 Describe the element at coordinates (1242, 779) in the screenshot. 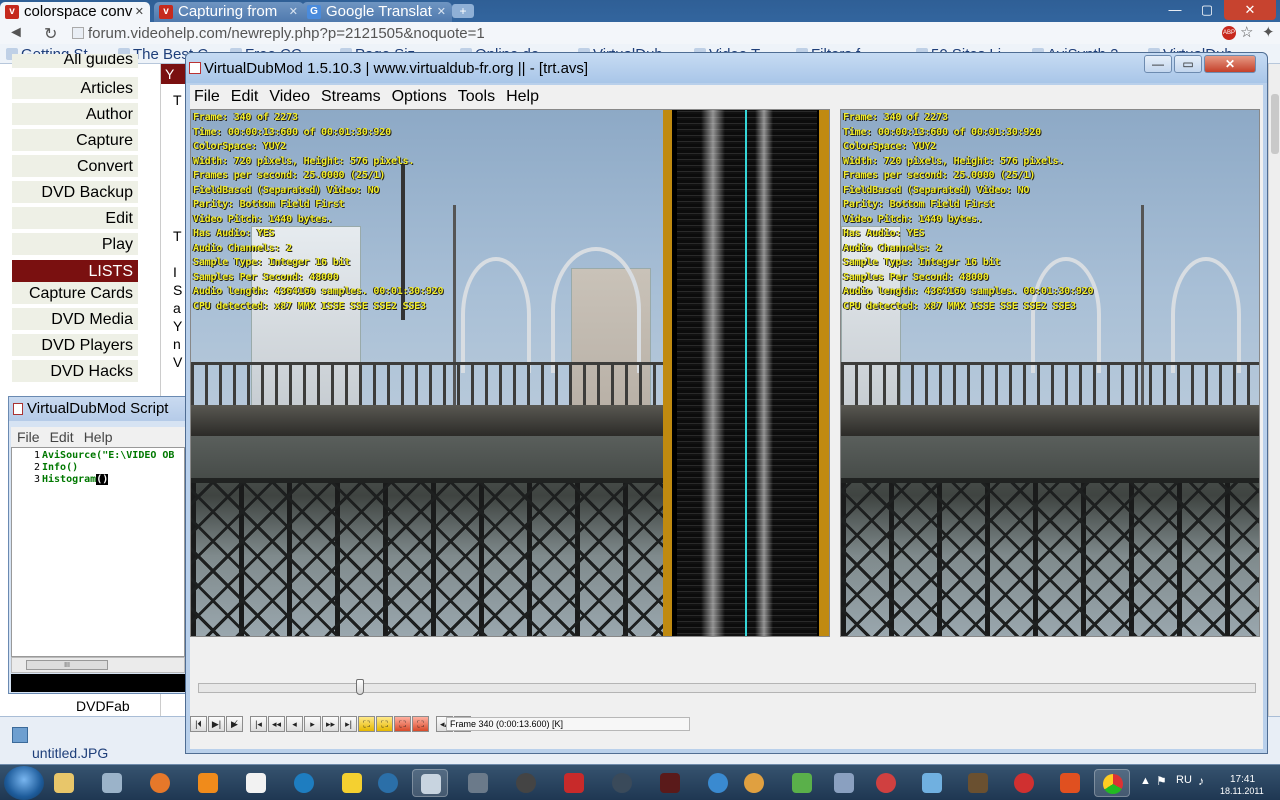

I see `clock-time: 17:41` at that location.